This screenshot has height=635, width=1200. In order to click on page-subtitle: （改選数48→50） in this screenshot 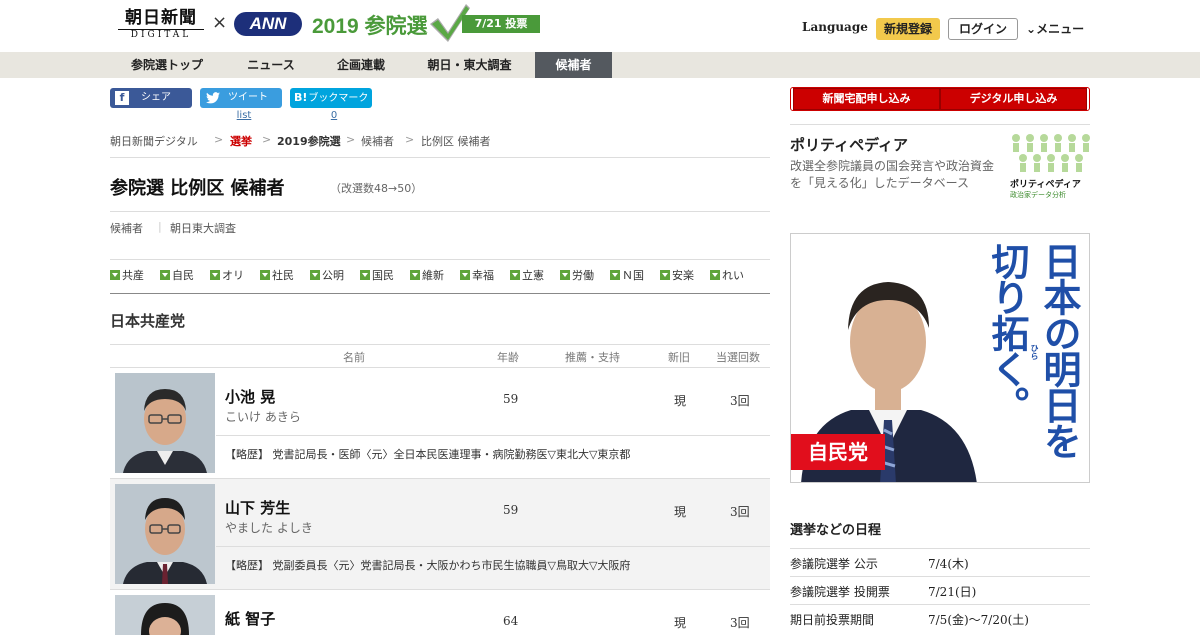, I will do `click(376, 188)`.